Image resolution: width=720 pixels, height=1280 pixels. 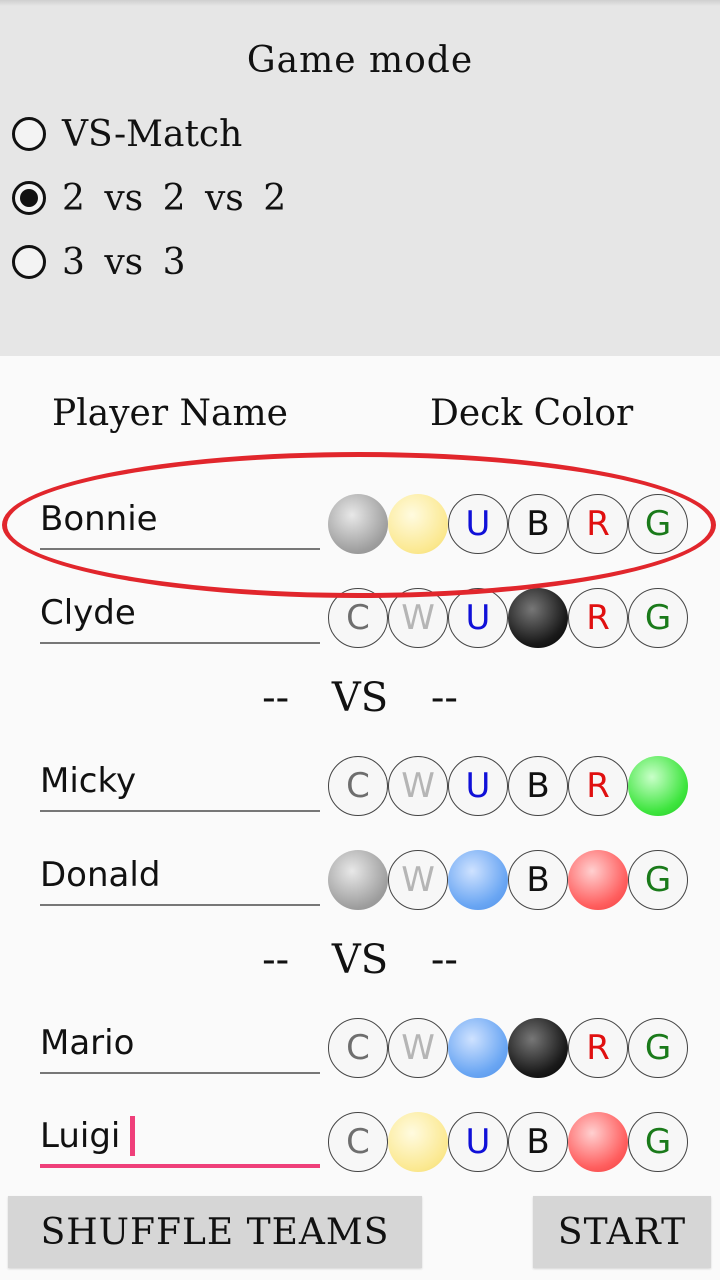 What do you see at coordinates (88, 613) in the screenshot?
I see `player-name-text: Clyde` at bounding box center [88, 613].